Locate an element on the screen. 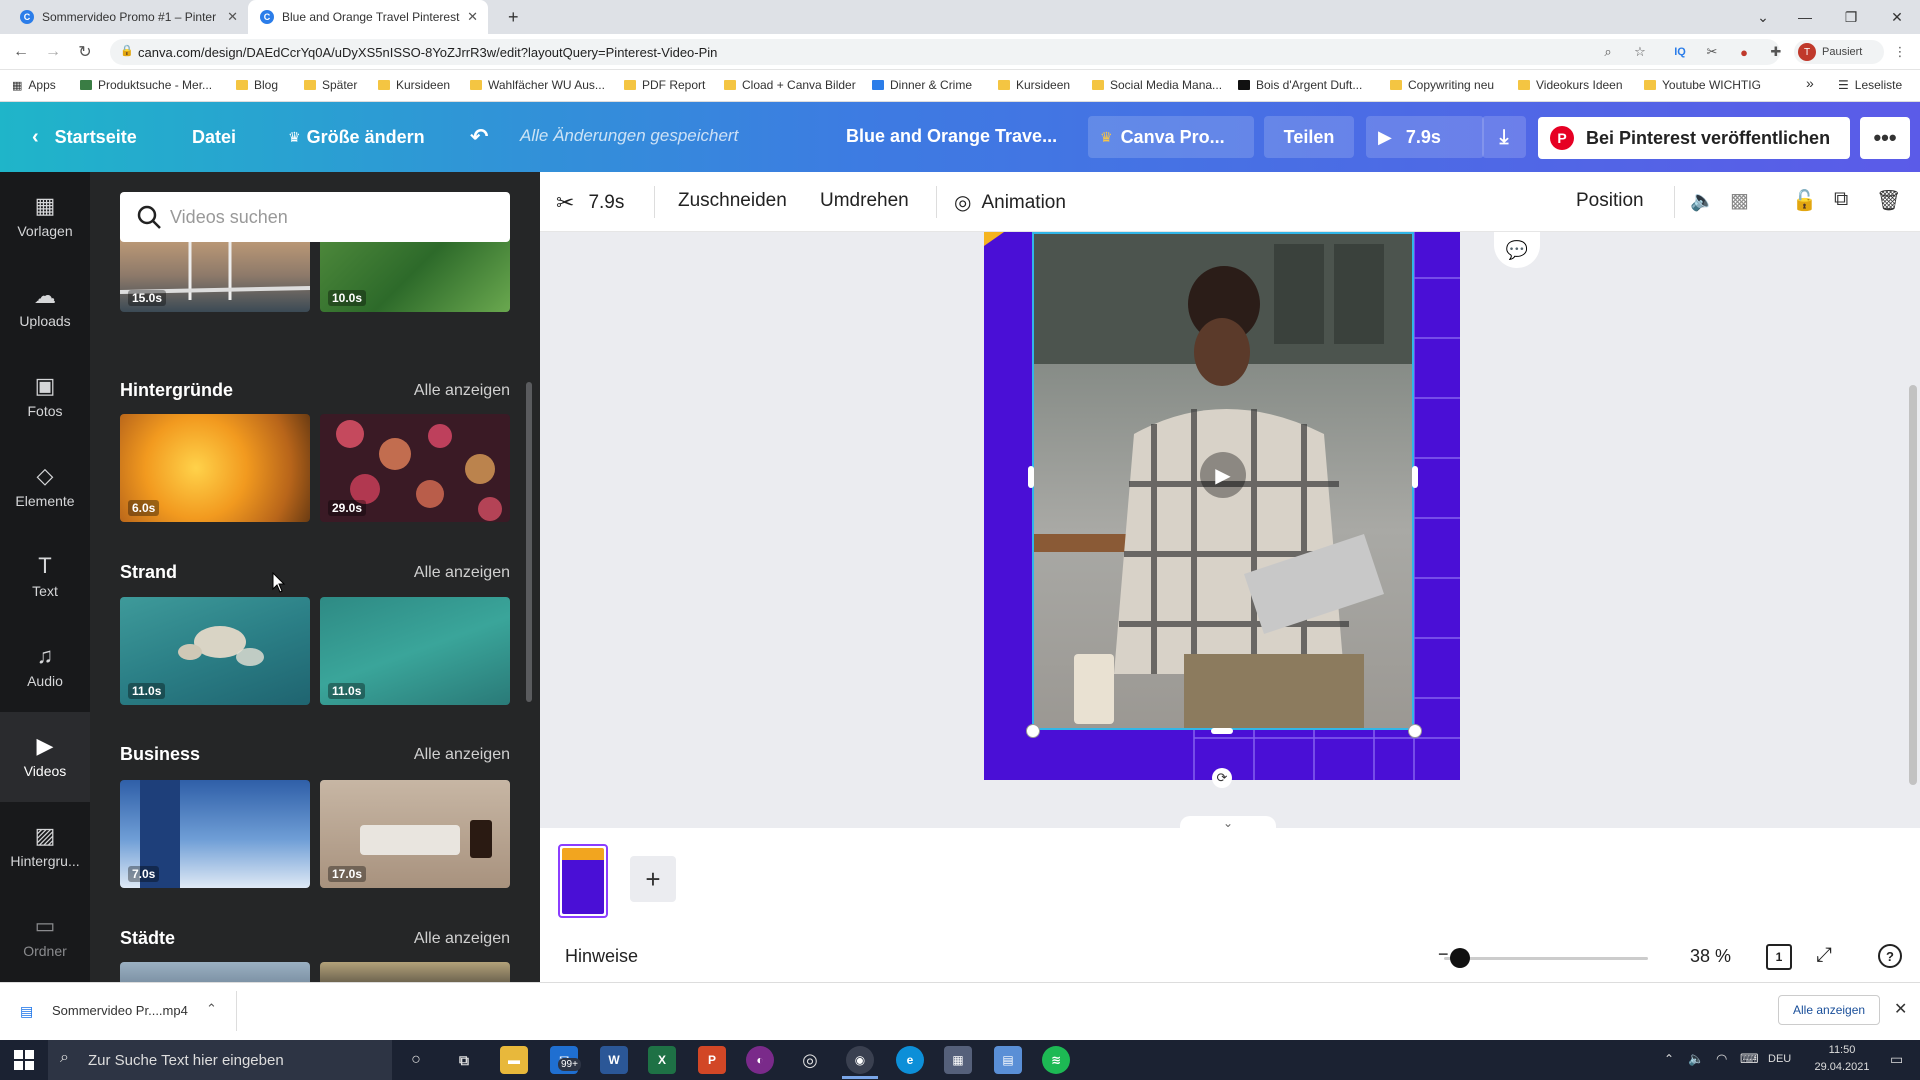  page-thumbnail is located at coordinates (583, 881).